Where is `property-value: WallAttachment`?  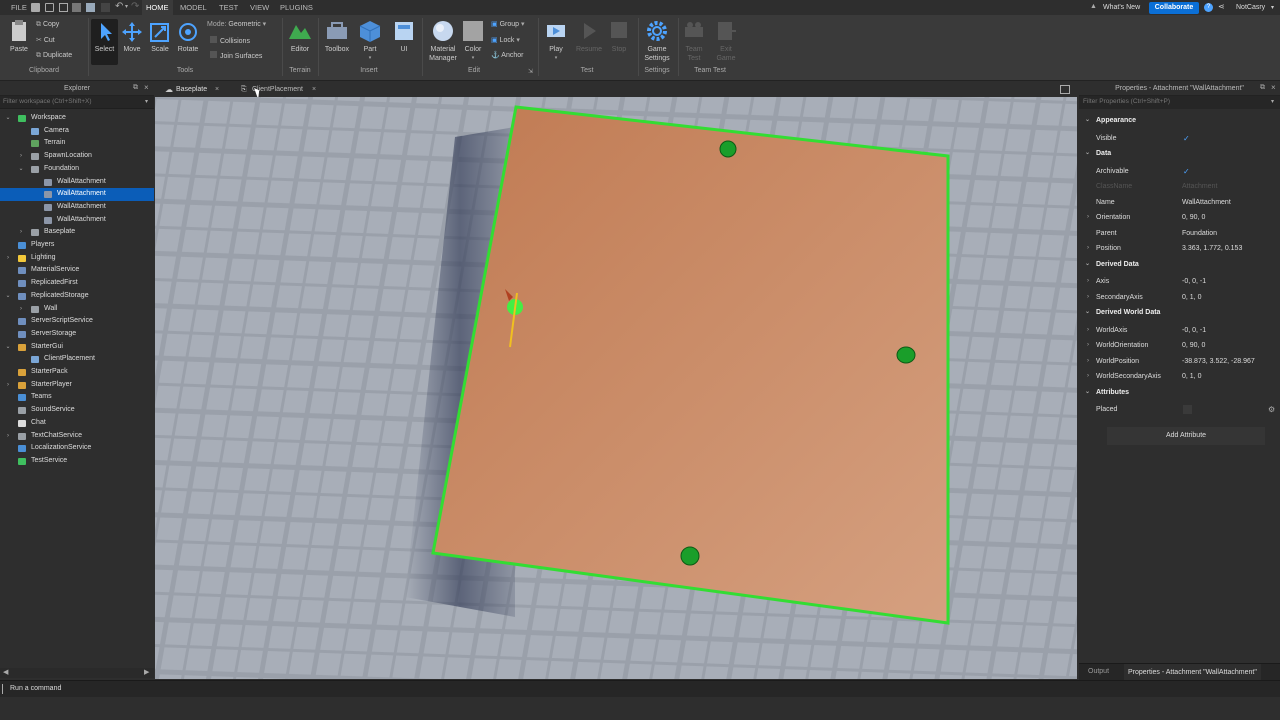
property-value: WallAttachment is located at coordinates (1206, 202).